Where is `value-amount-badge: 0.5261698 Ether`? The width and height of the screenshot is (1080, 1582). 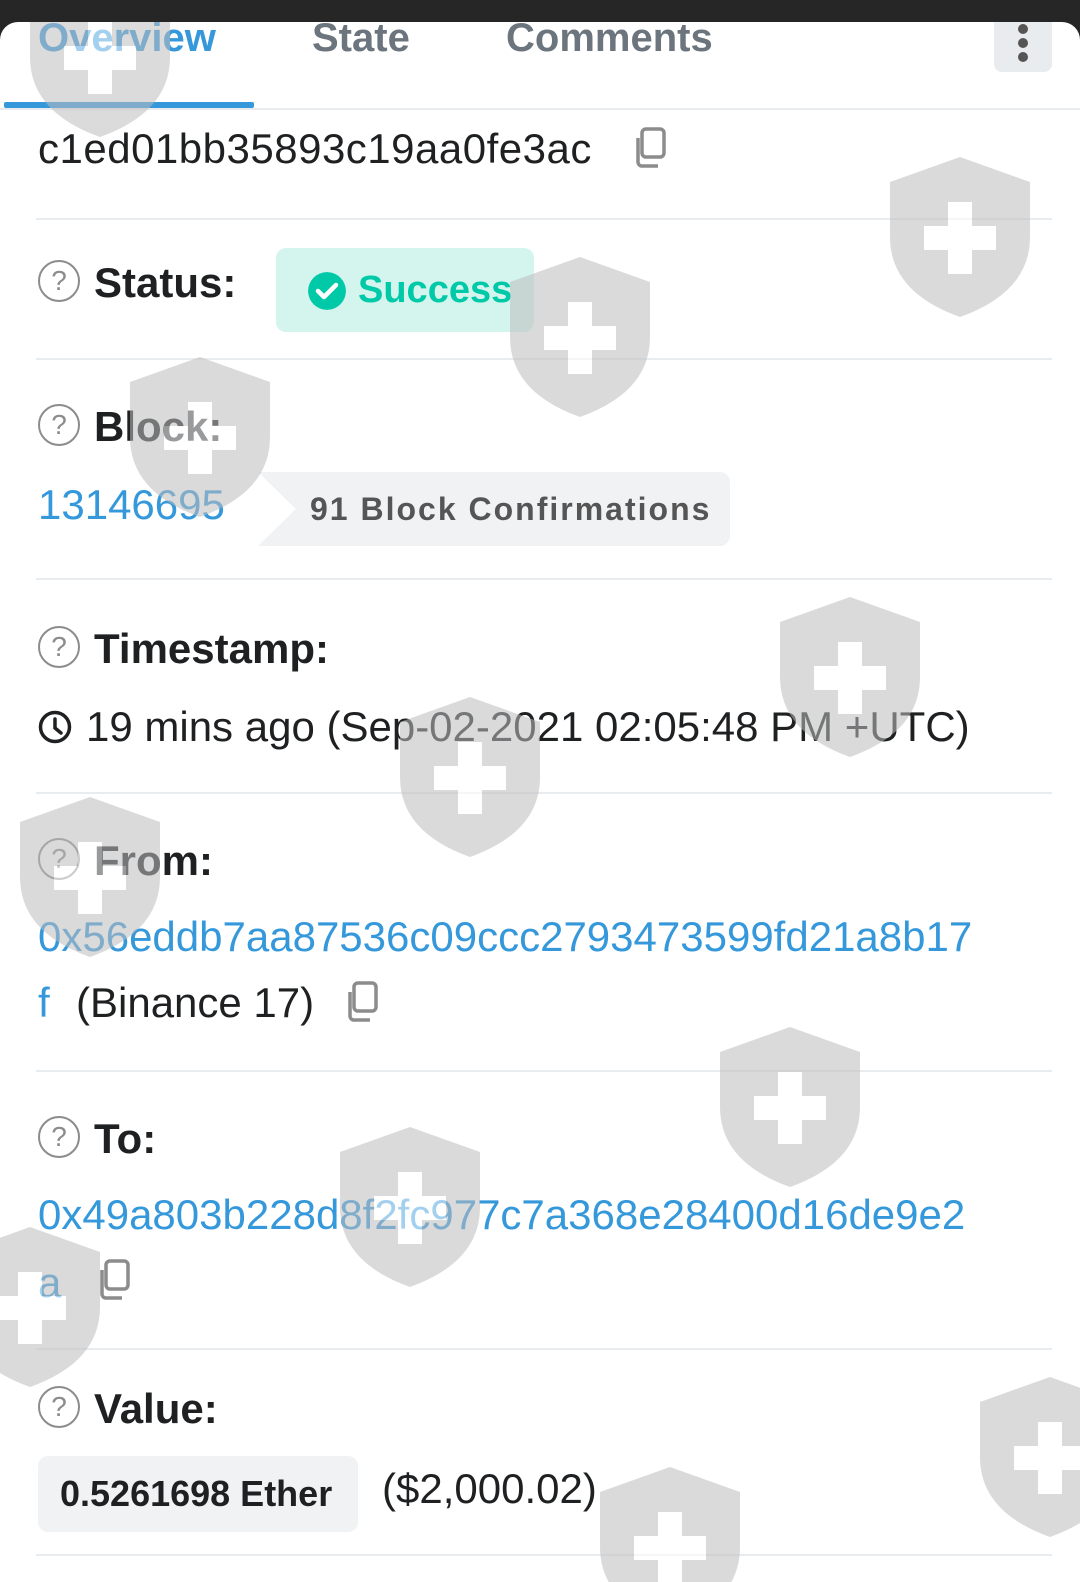 value-amount-badge: 0.5261698 Ether is located at coordinates (198, 1494).